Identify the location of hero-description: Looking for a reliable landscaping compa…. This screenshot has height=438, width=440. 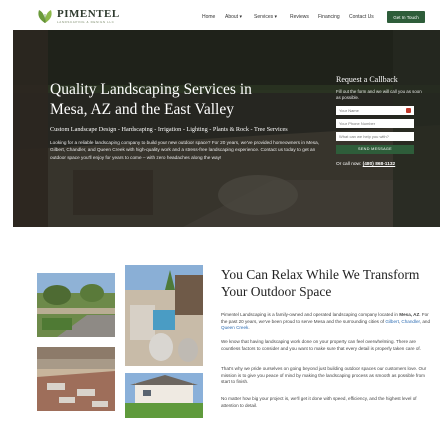
(185, 150).